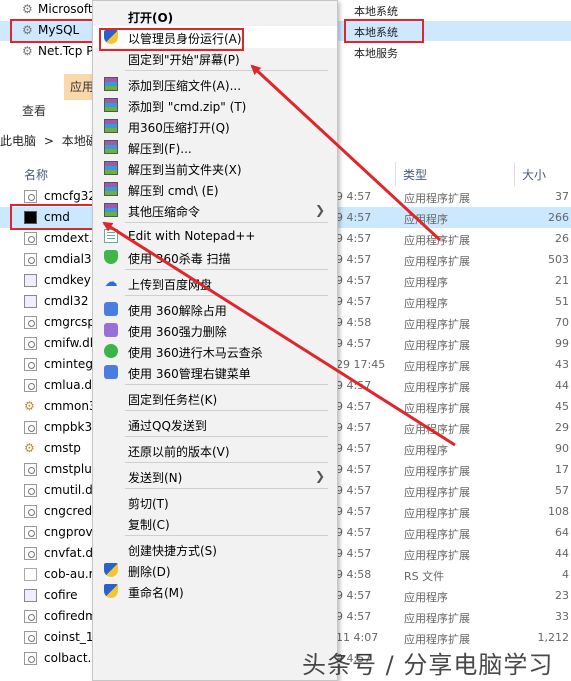  What do you see at coordinates (428, 665) in the screenshot?
I see `watermark-text: 头条号 / 分享电脑学习` at bounding box center [428, 665].